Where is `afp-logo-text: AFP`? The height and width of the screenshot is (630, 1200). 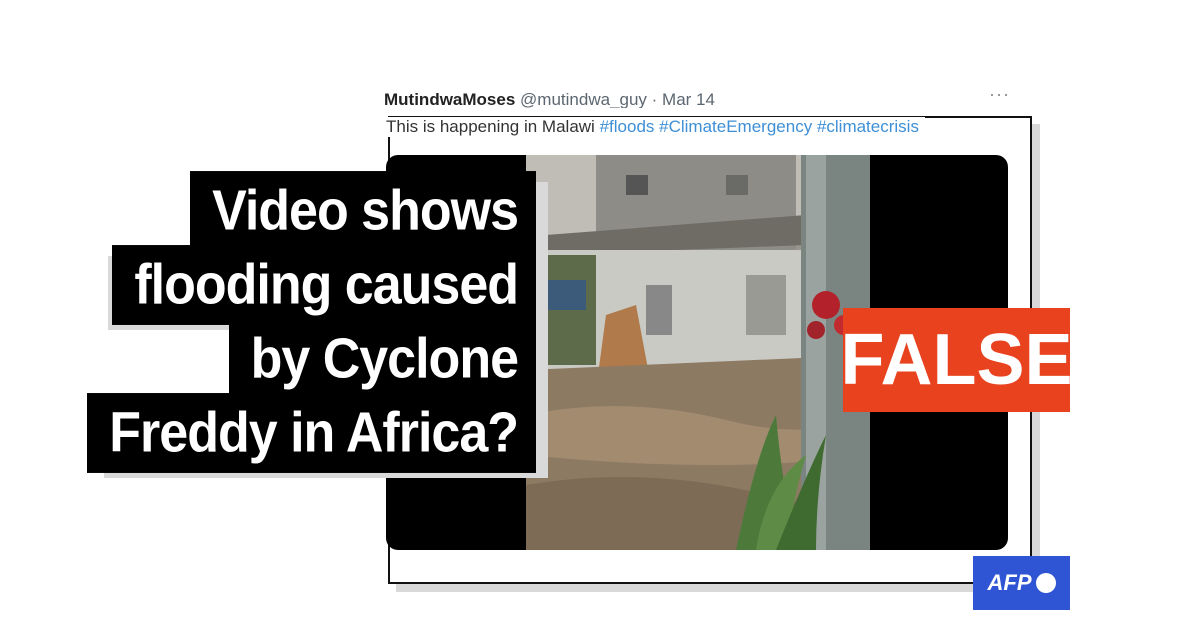 afp-logo-text: AFP is located at coordinates (1009, 582).